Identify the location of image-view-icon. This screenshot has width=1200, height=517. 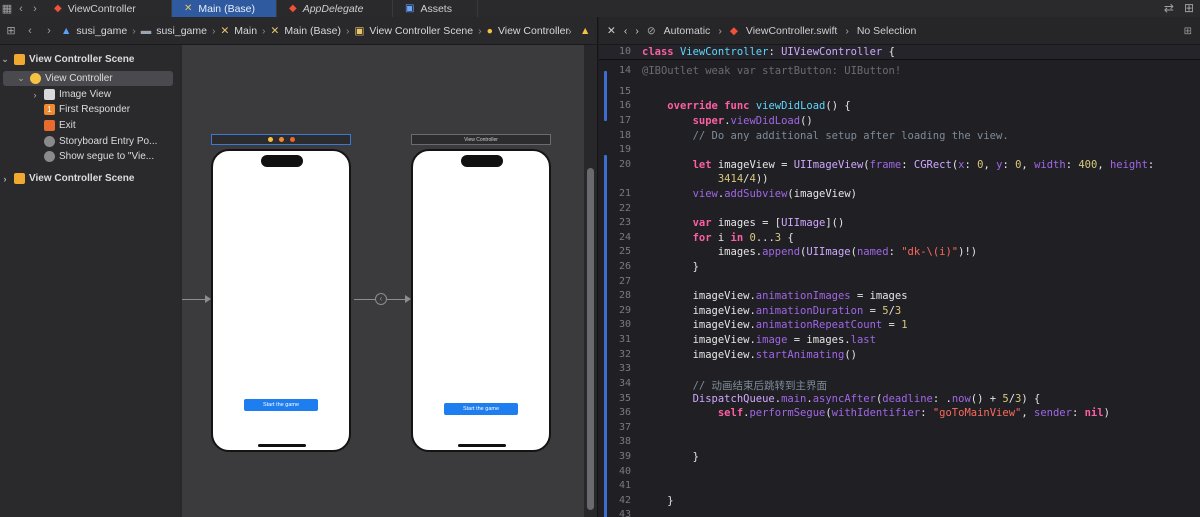
(49, 94).